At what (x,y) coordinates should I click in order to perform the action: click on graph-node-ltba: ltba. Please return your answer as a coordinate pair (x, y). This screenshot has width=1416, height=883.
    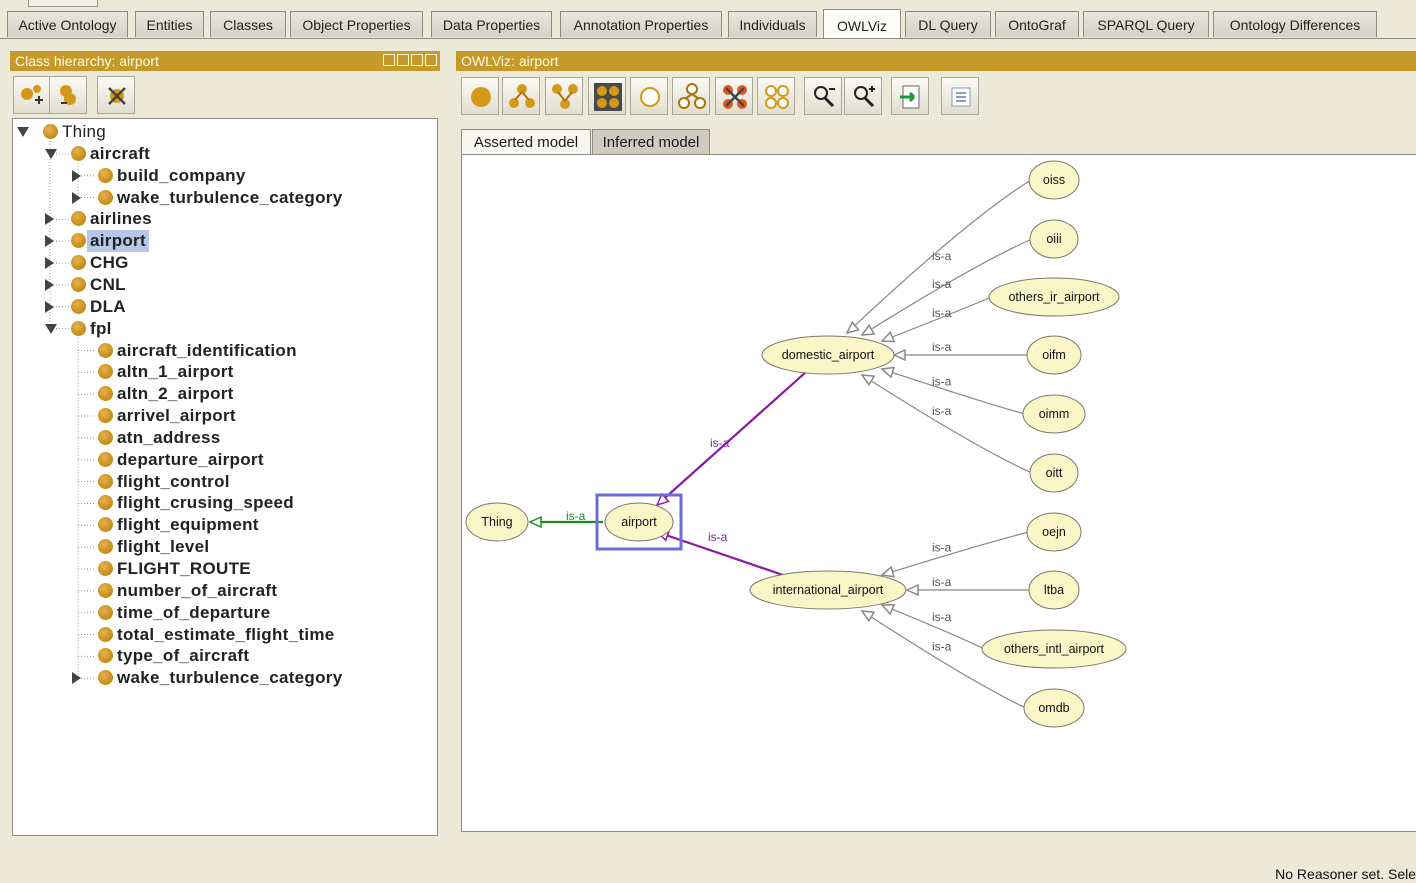
    Looking at the image, I should click on (1054, 590).